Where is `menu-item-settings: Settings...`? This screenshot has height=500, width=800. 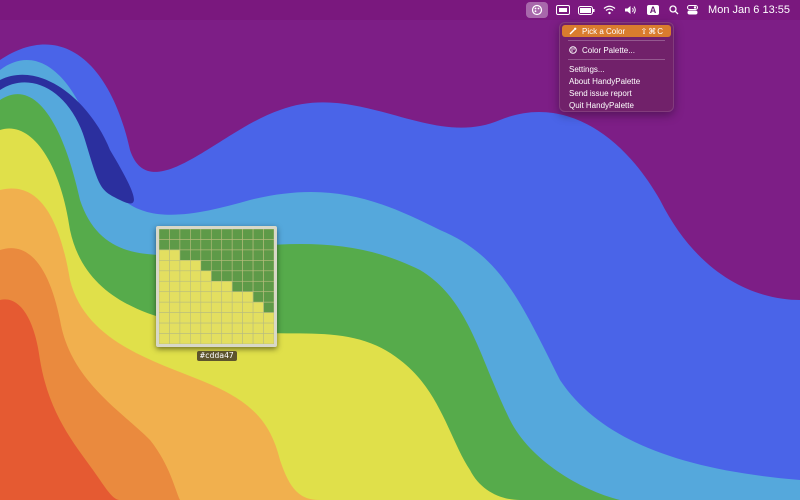
menu-item-settings: Settings... is located at coordinates (616, 69).